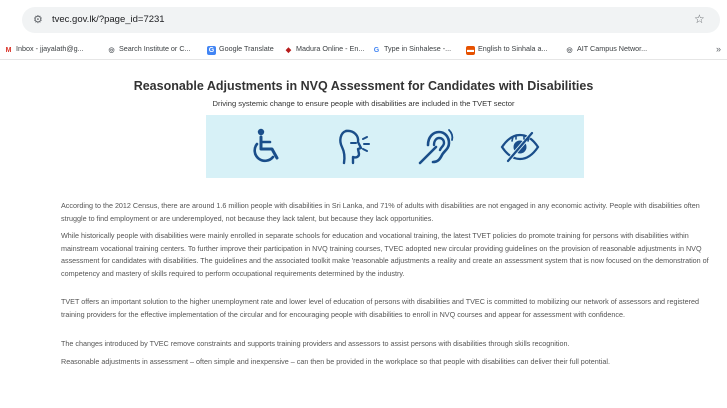 The width and height of the screenshot is (727, 408). What do you see at coordinates (436, 147) in the screenshot?
I see `hearing-impairment-icon` at bounding box center [436, 147].